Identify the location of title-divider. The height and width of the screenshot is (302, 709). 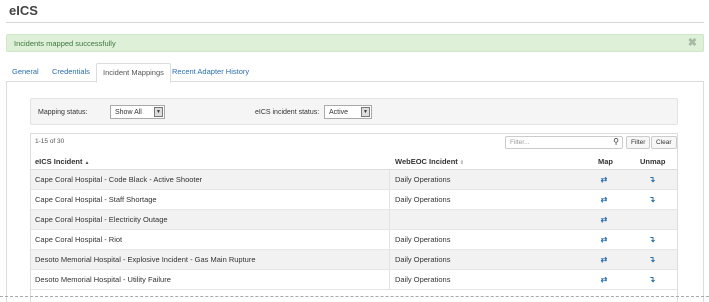
(355, 22).